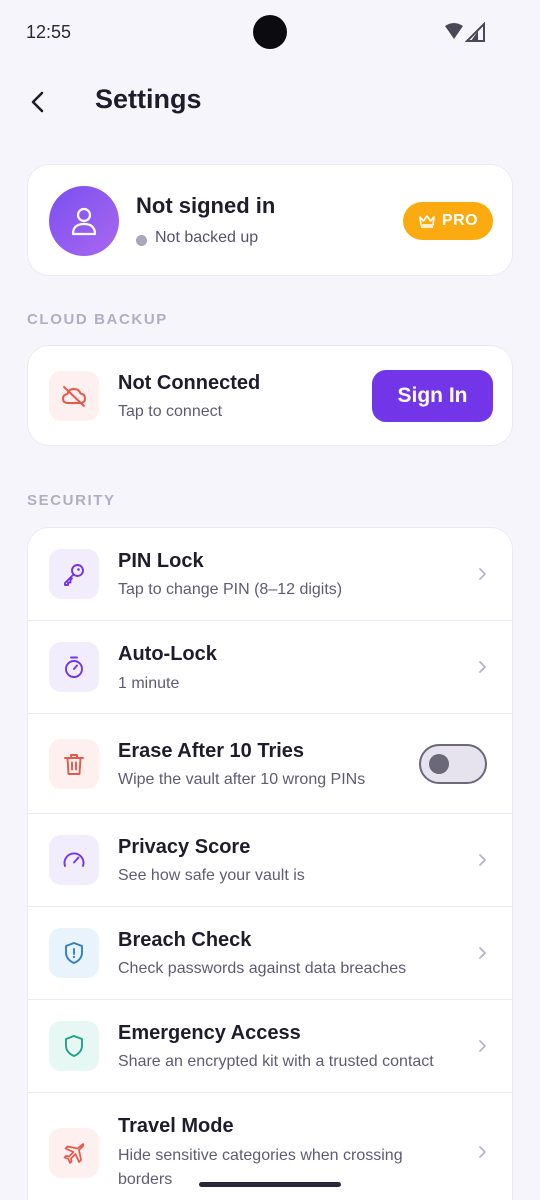 The image size is (540, 1200). I want to click on backup-status: Not backed up, so click(207, 237).